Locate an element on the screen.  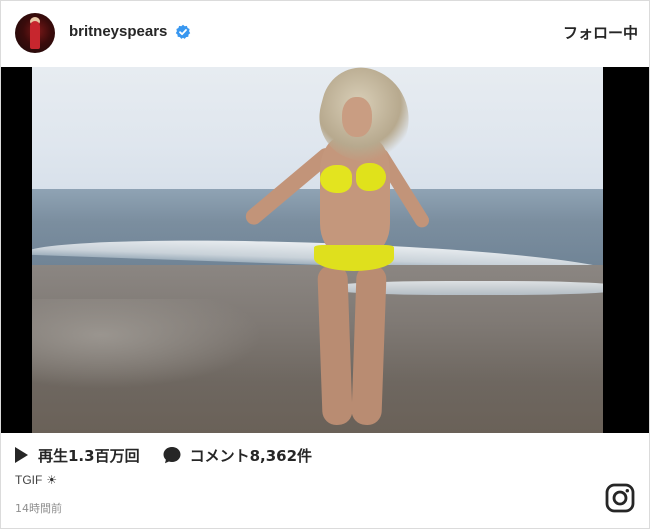
following-button: フォロー中 is located at coordinates (600, 32).